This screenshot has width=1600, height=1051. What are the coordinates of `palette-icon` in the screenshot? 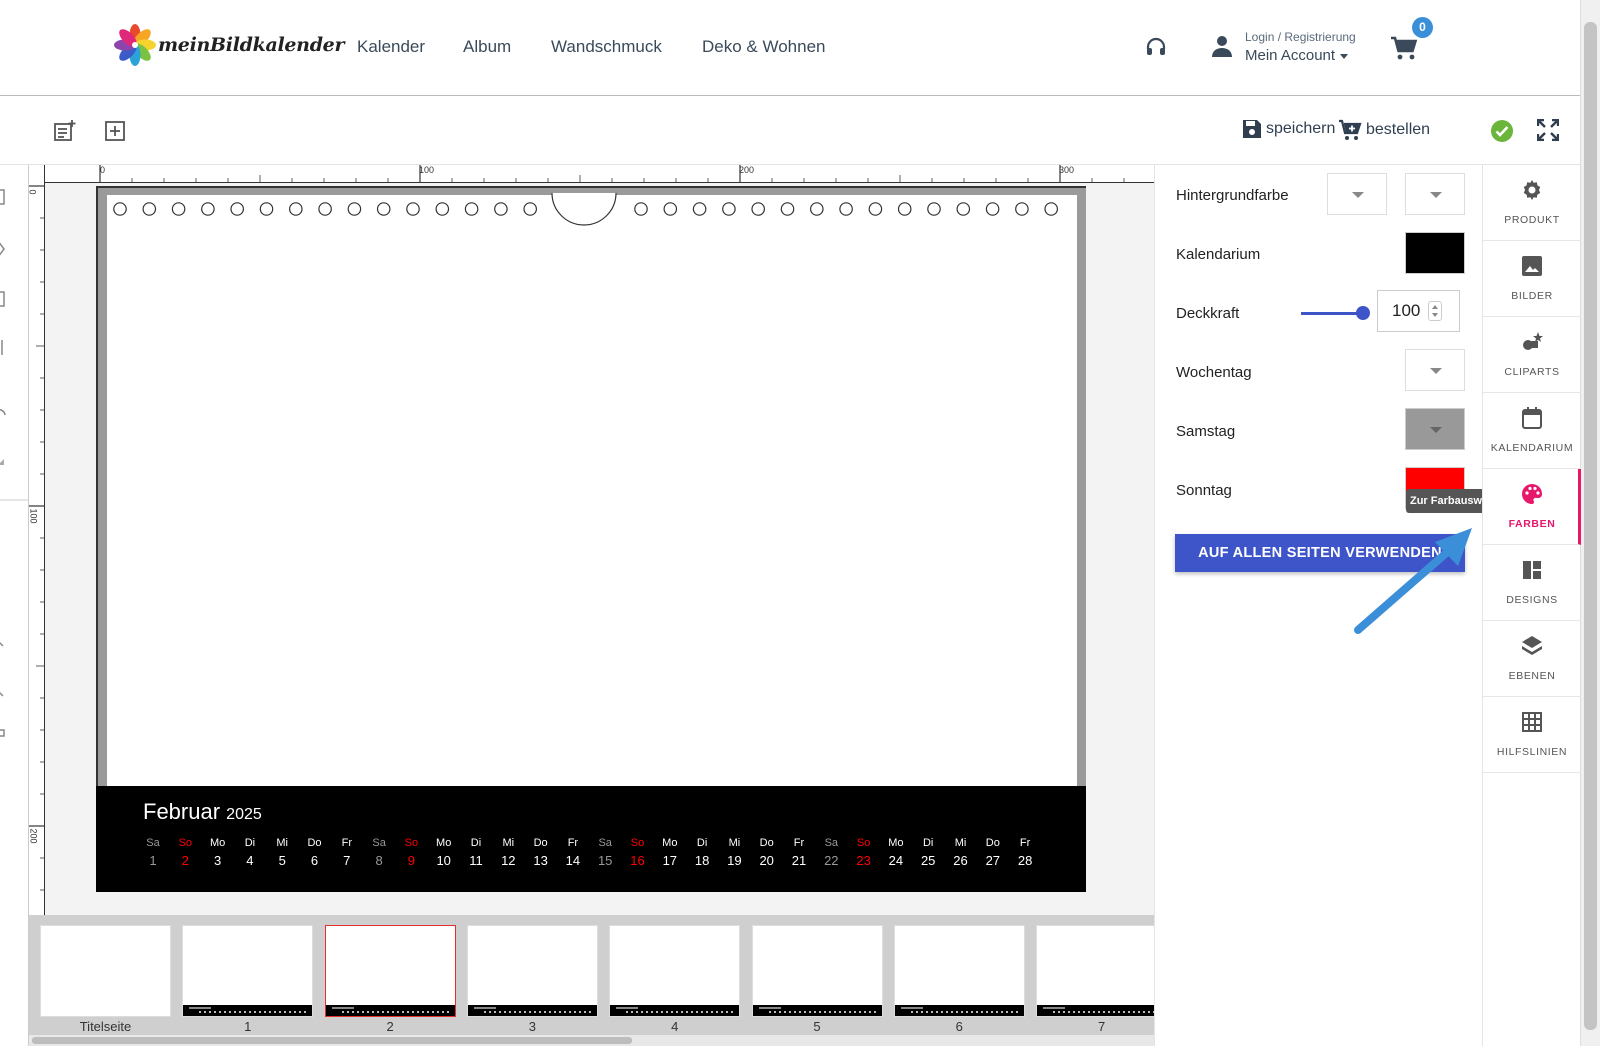 It's located at (1532, 494).